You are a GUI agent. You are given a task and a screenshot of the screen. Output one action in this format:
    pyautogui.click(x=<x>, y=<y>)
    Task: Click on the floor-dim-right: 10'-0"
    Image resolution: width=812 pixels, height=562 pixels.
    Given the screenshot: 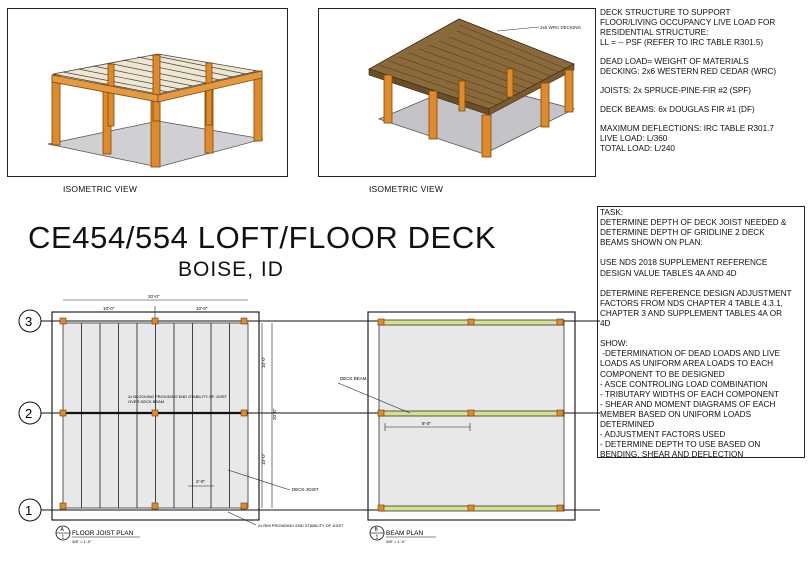 What is the action you would take?
    pyautogui.click(x=202, y=308)
    